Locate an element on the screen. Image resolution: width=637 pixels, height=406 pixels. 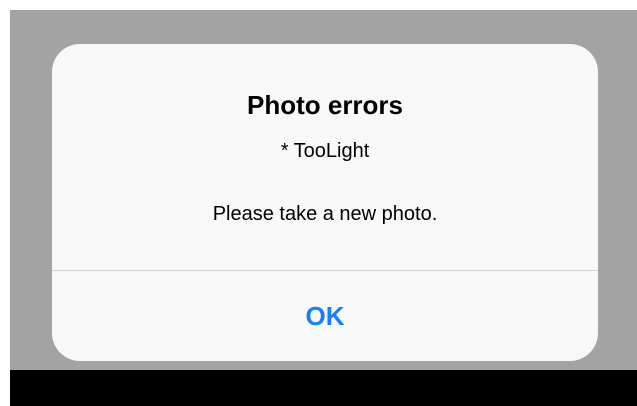
alert-error-item: * TooLight is located at coordinates (325, 151).